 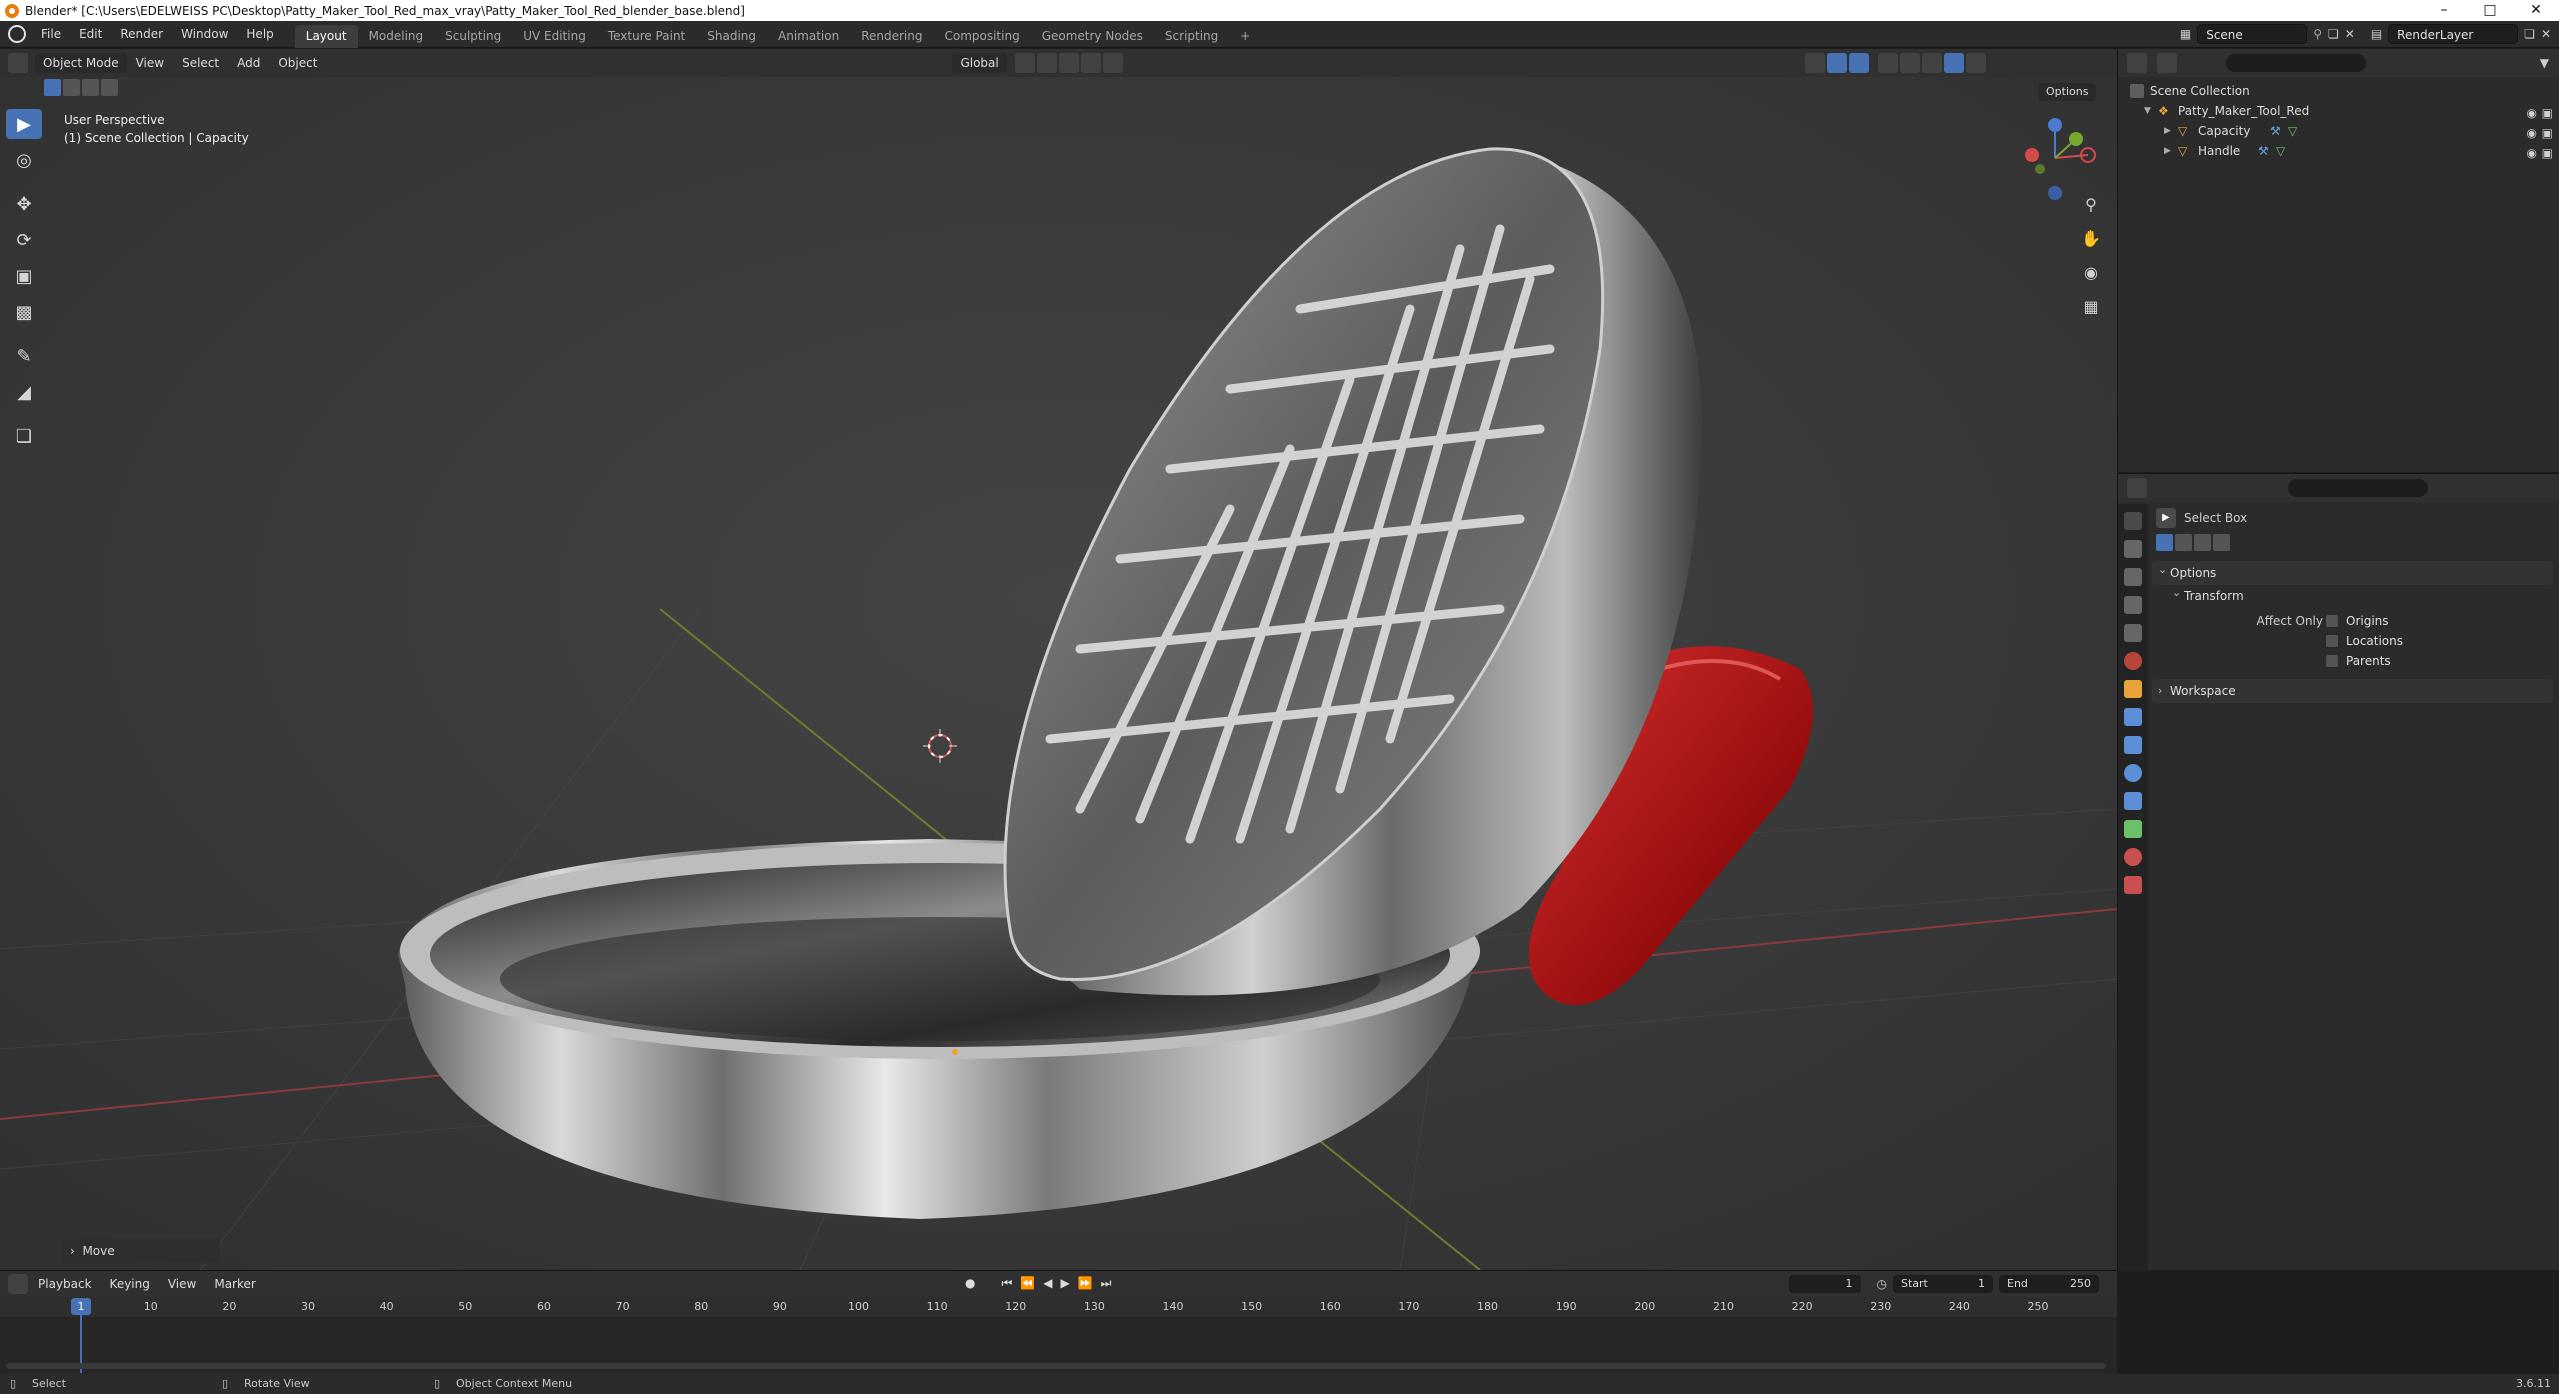 I want to click on start-frame-field: Start 1, so click(x=1943, y=1284).